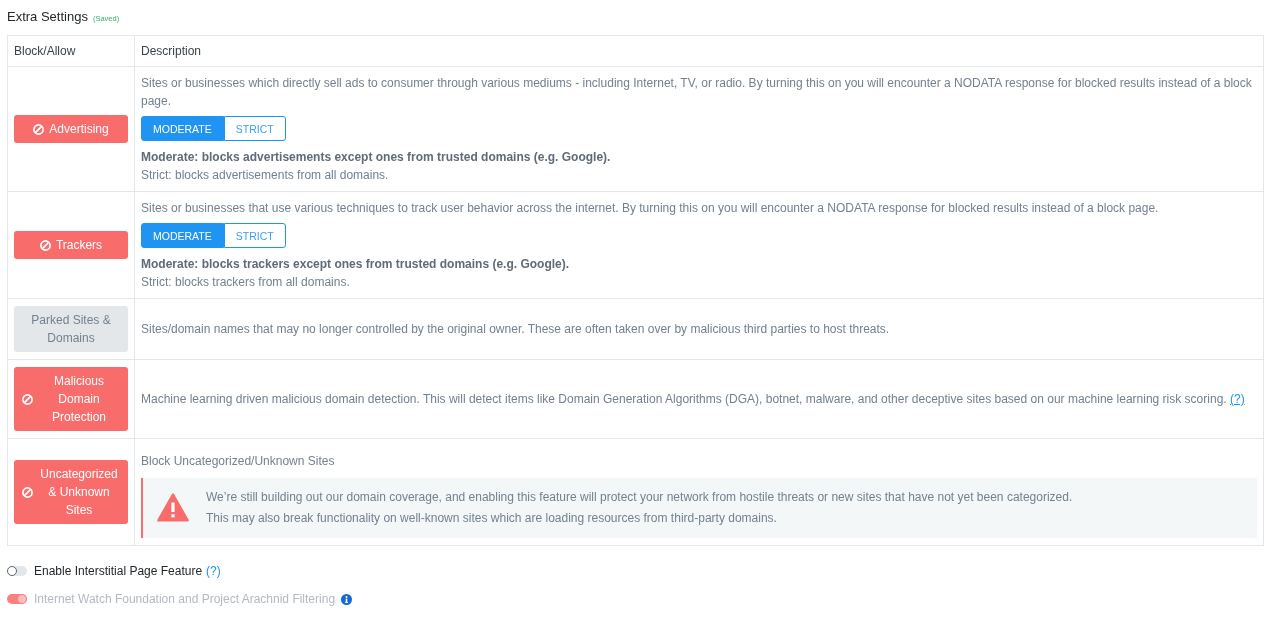  What do you see at coordinates (516, 329) in the screenshot?
I see `description-text: Sites/domain names that may no longer controlled by the original owner. These are often taken over by malicious third parties to host threats.` at bounding box center [516, 329].